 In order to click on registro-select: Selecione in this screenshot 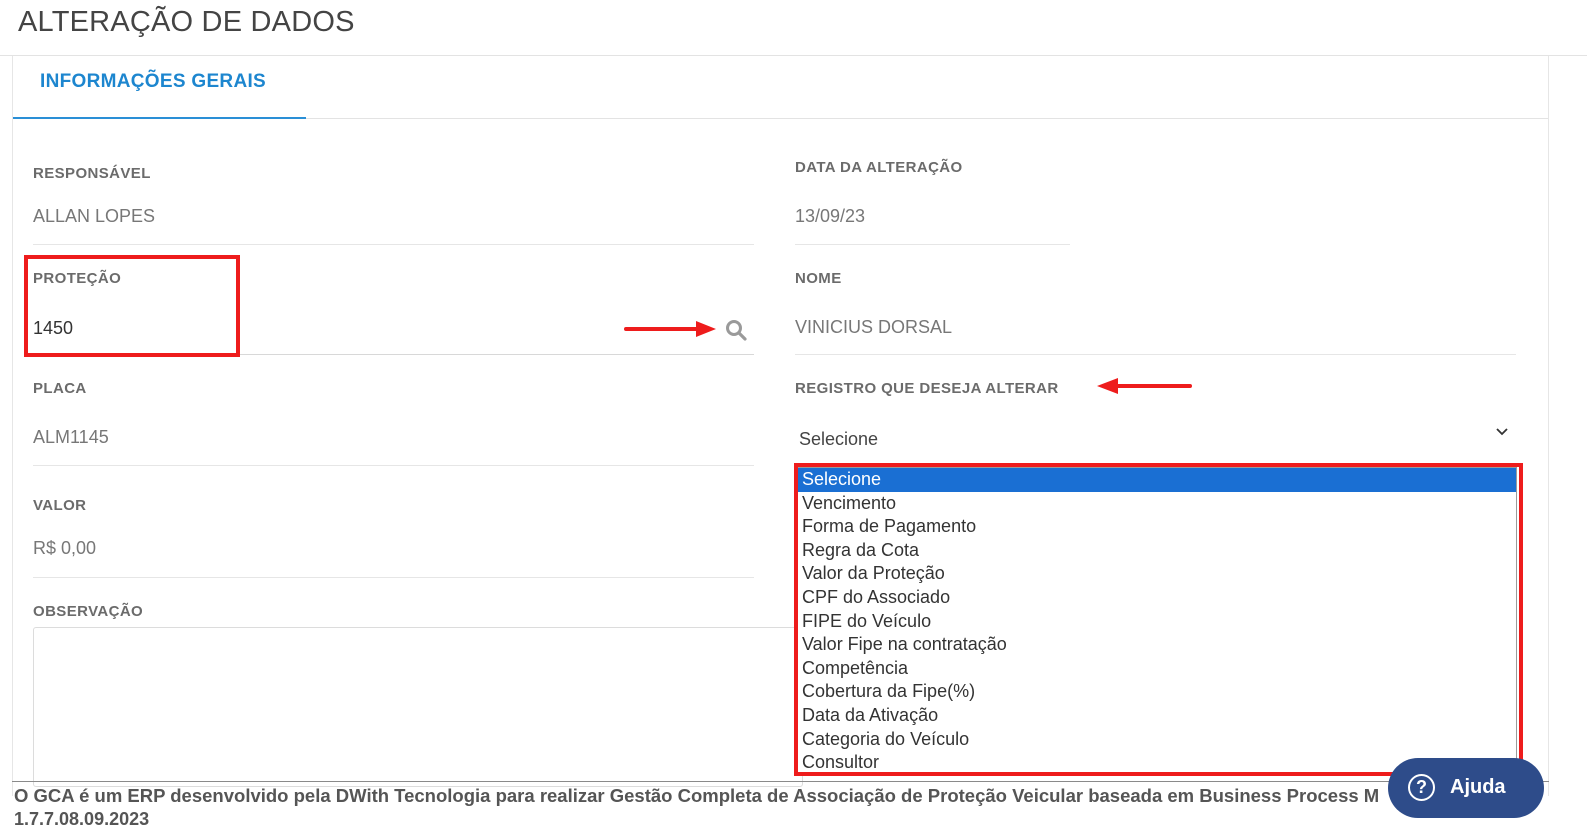, I will do `click(838, 439)`.